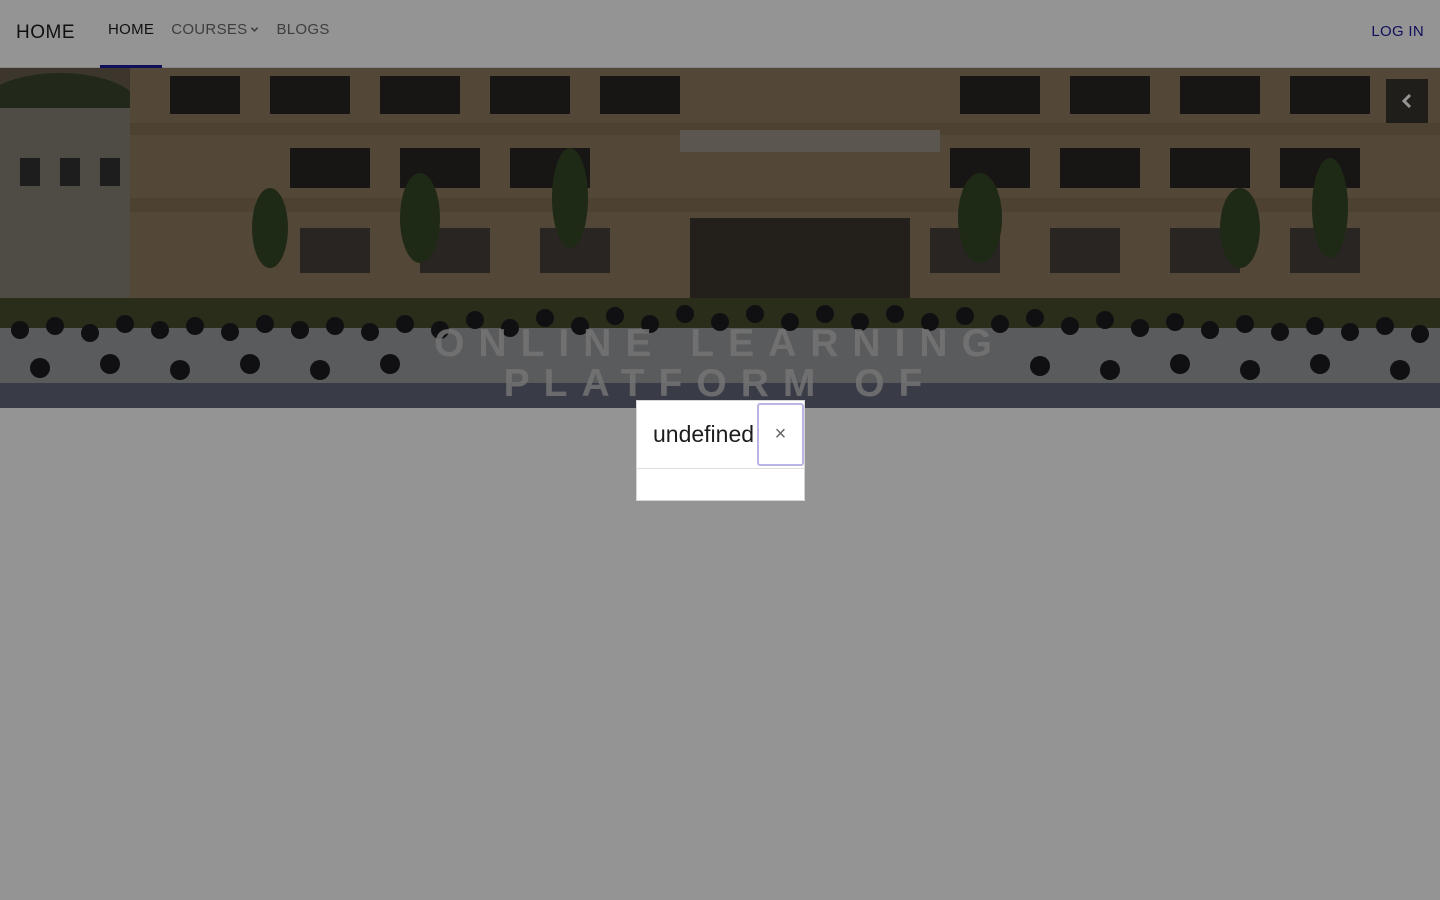  I want to click on modal-dialog: undefined ×, so click(720, 450).